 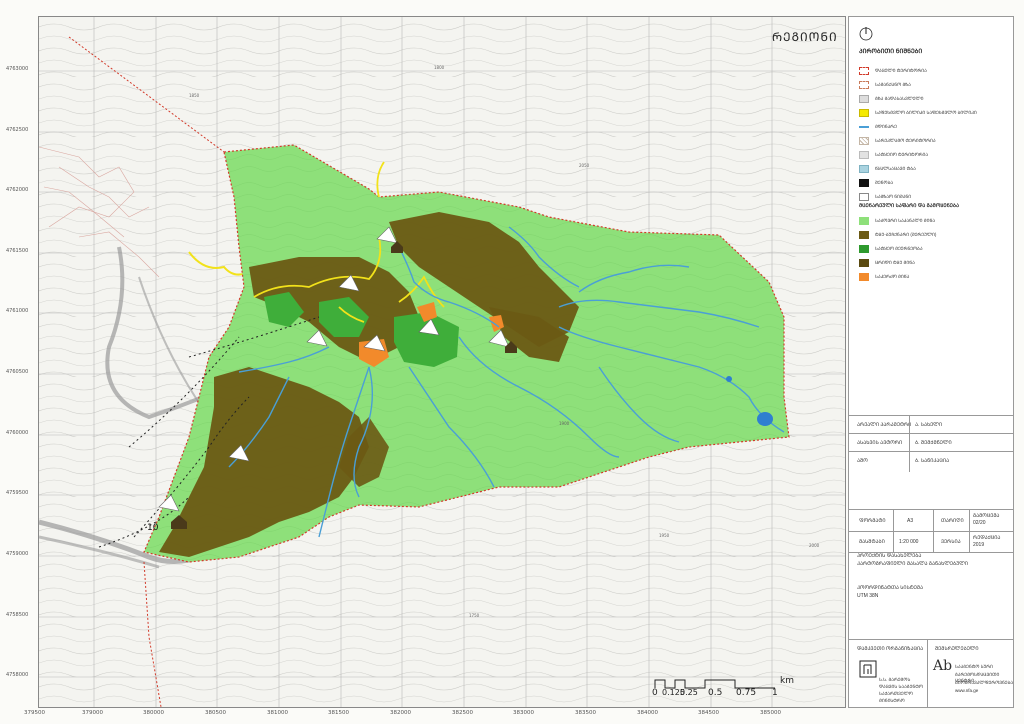 I want to click on x-tick: 381500, so click(x=338, y=713).